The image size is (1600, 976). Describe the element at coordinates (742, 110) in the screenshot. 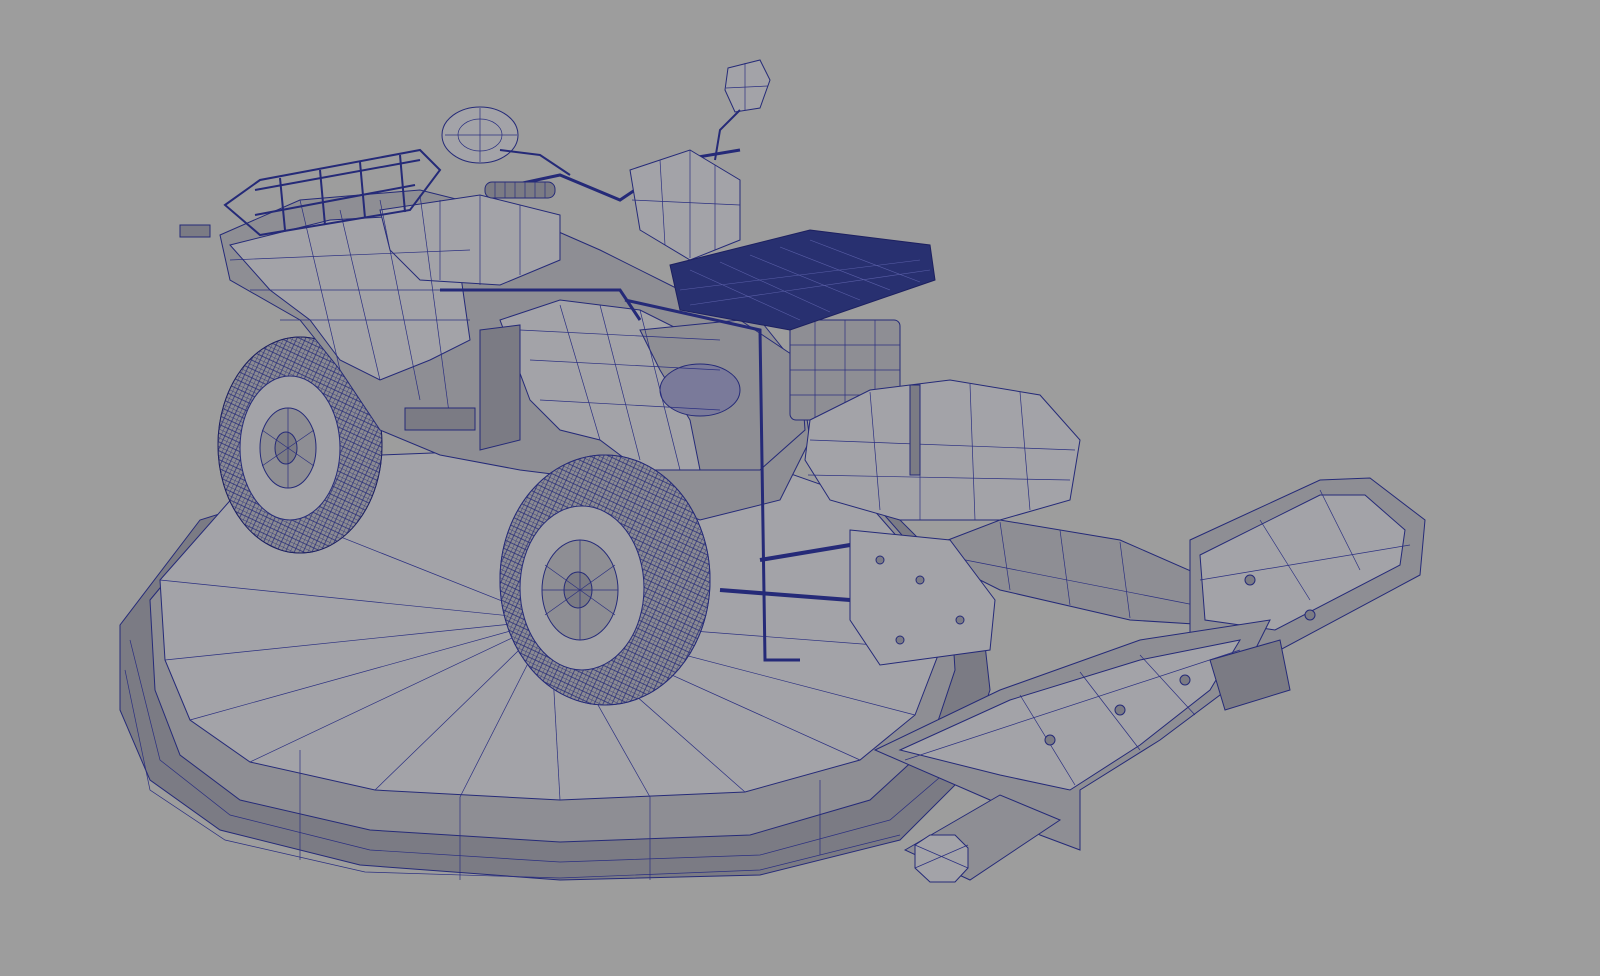

I see `side-mirror-right` at that location.